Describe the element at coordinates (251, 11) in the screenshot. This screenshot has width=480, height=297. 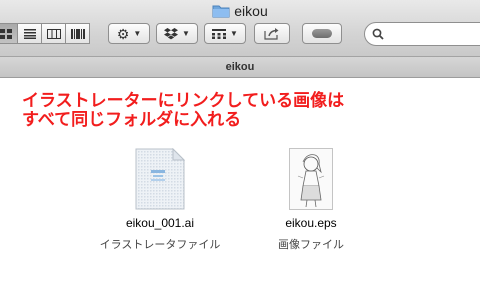
I see `window-title-text: eikou` at that location.